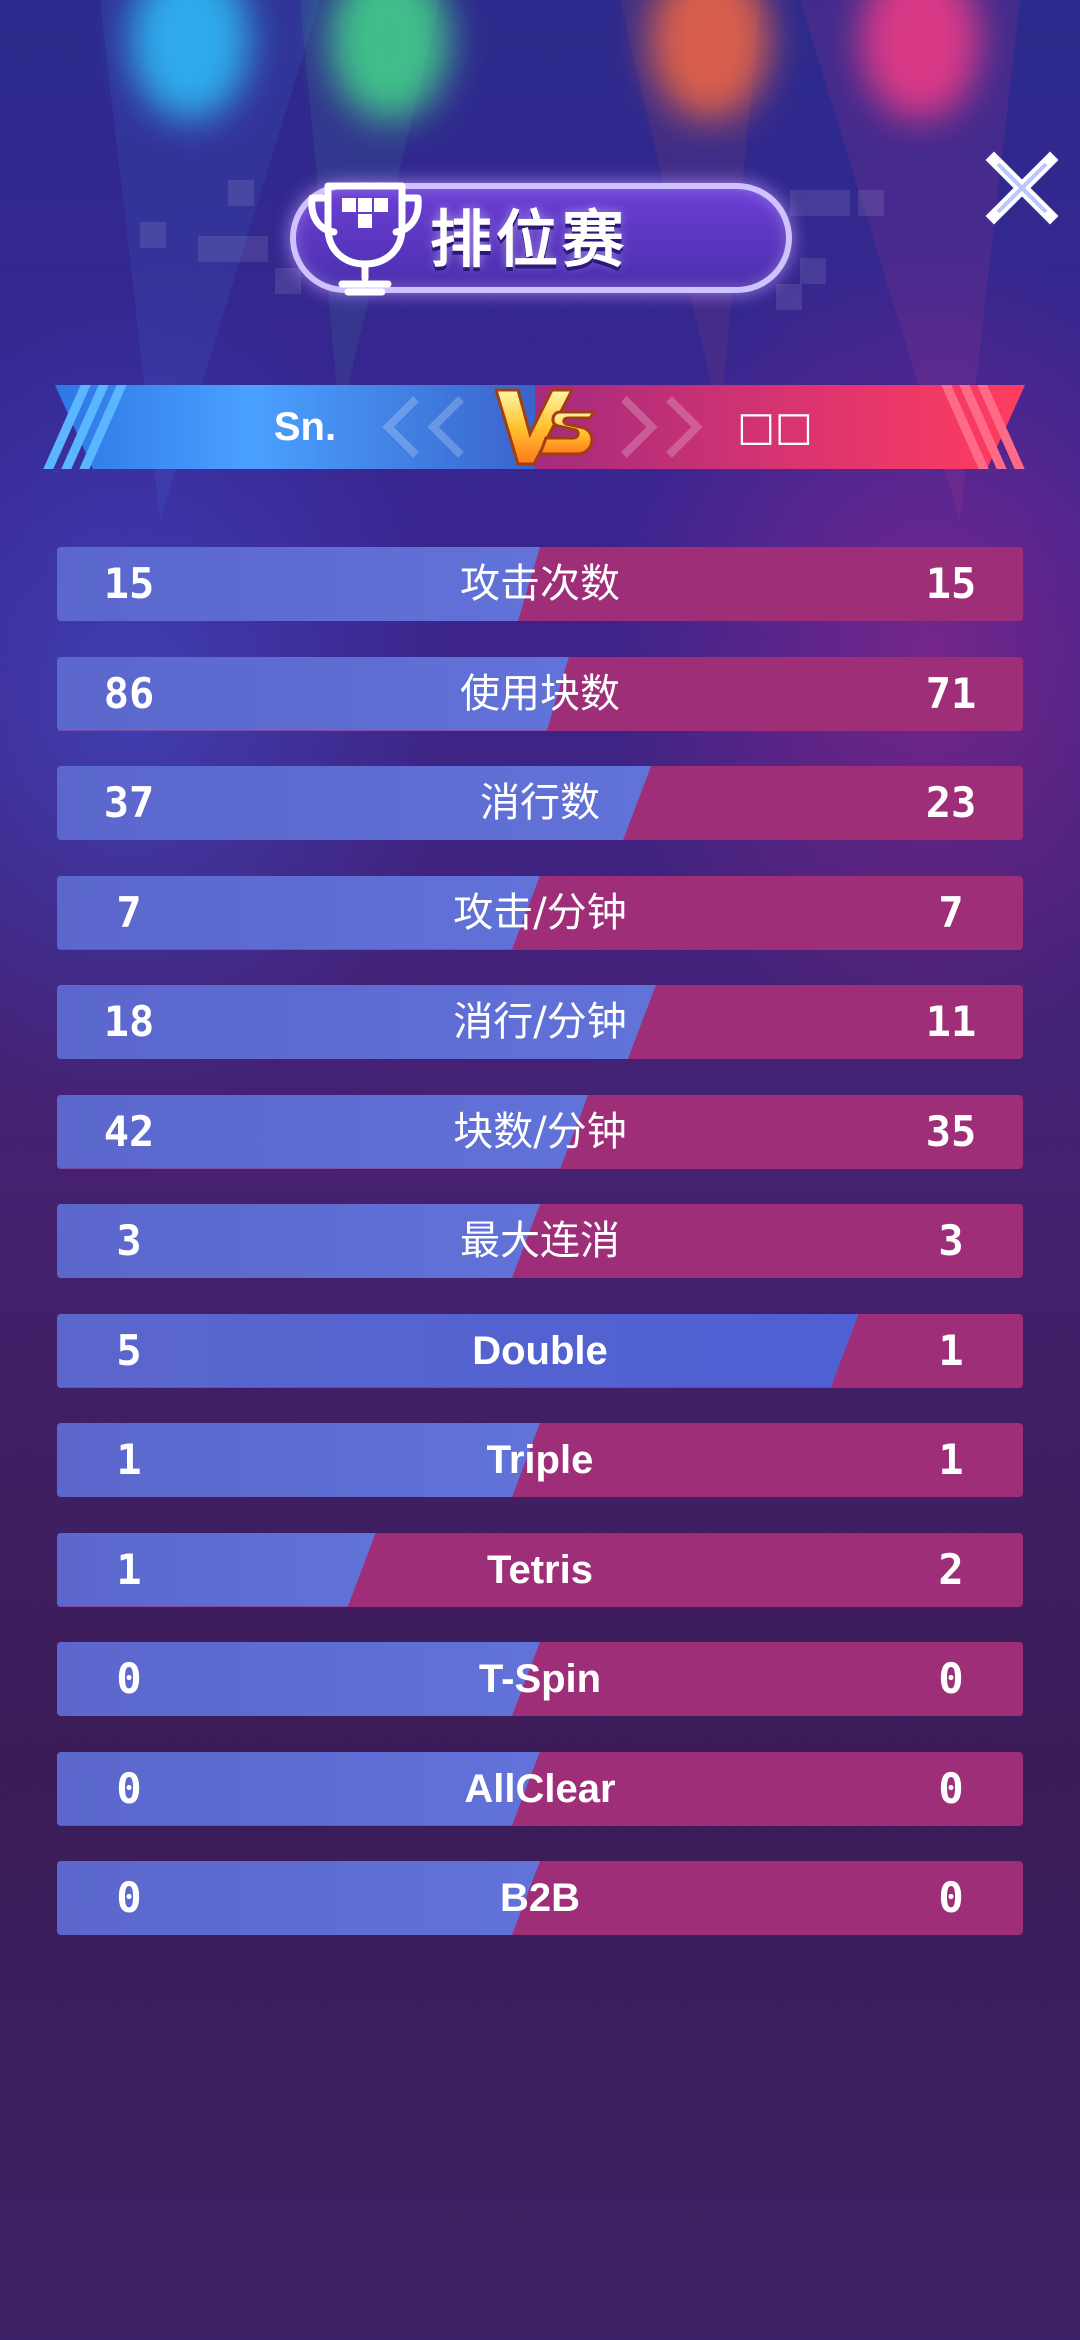 Image resolution: width=1080 pixels, height=2340 pixels. I want to click on stat-label: 消行数, so click(540, 803).